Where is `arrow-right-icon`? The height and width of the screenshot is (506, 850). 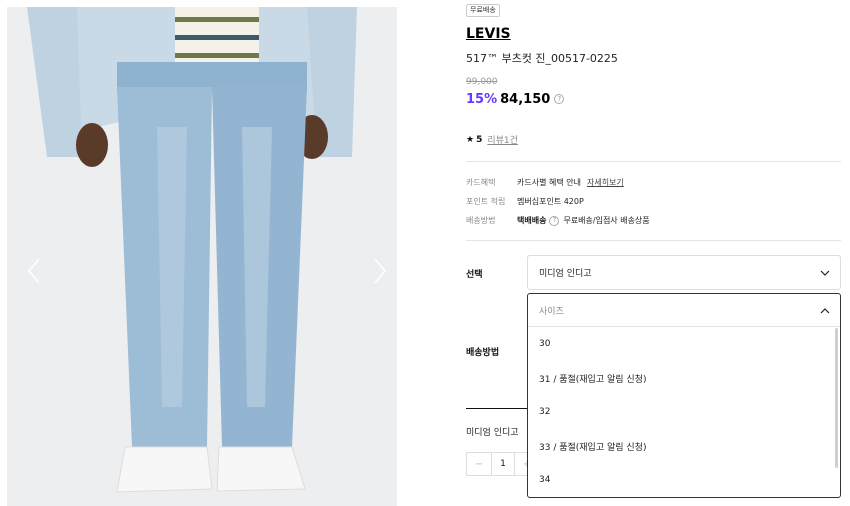
arrow-right-icon is located at coordinates (380, 271).